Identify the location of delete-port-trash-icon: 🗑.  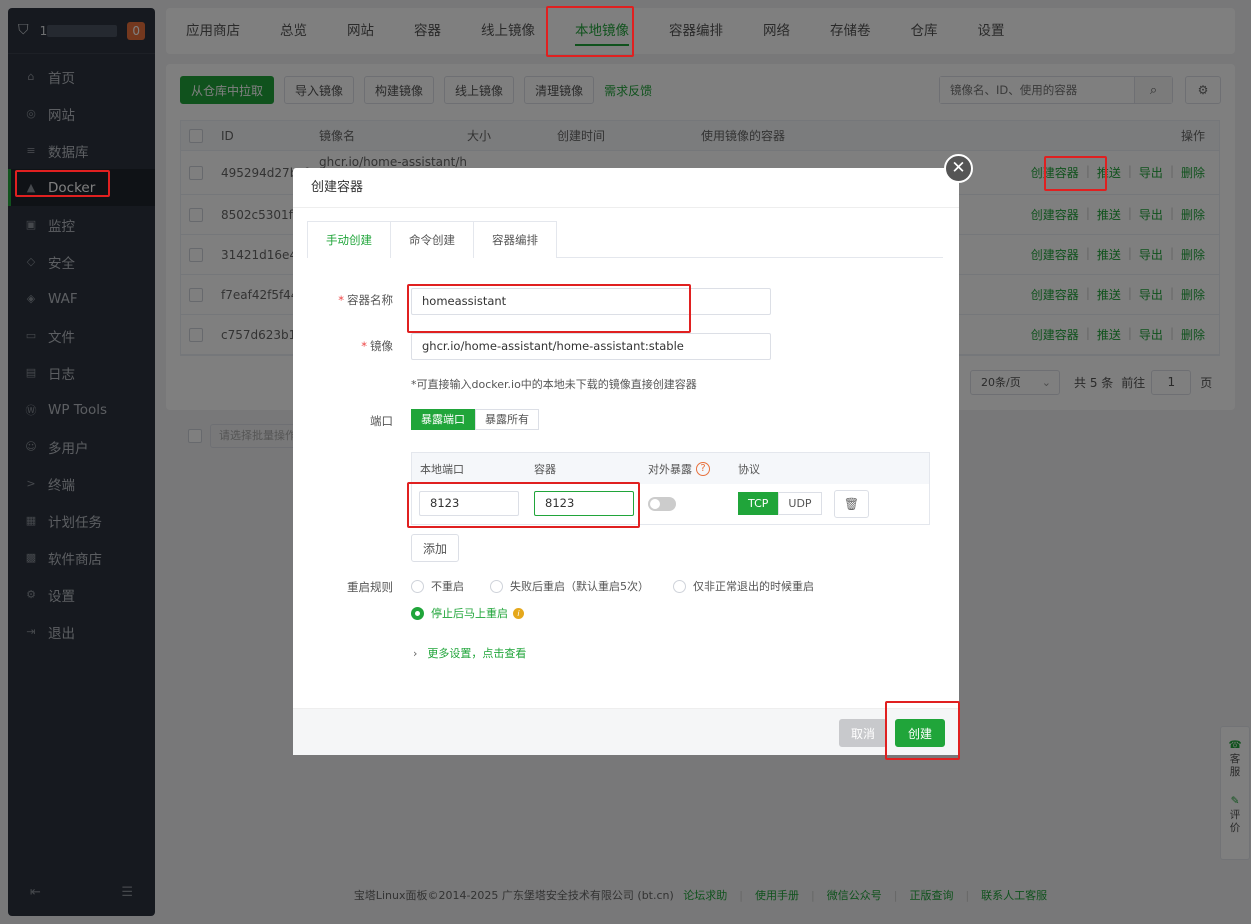
(851, 504).